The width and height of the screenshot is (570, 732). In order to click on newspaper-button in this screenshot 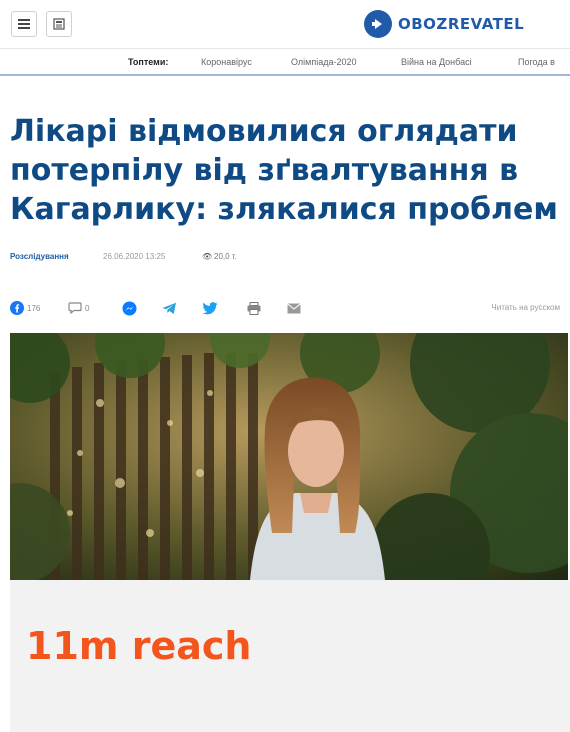, I will do `click(59, 24)`.